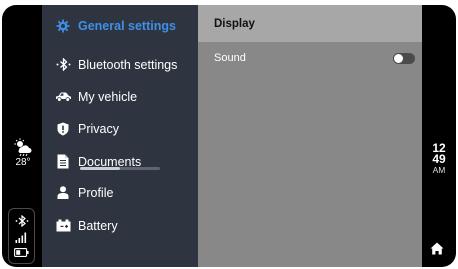 This screenshot has width=458, height=269. I want to click on nav-item-label: Bluetooth settings, so click(128, 64).